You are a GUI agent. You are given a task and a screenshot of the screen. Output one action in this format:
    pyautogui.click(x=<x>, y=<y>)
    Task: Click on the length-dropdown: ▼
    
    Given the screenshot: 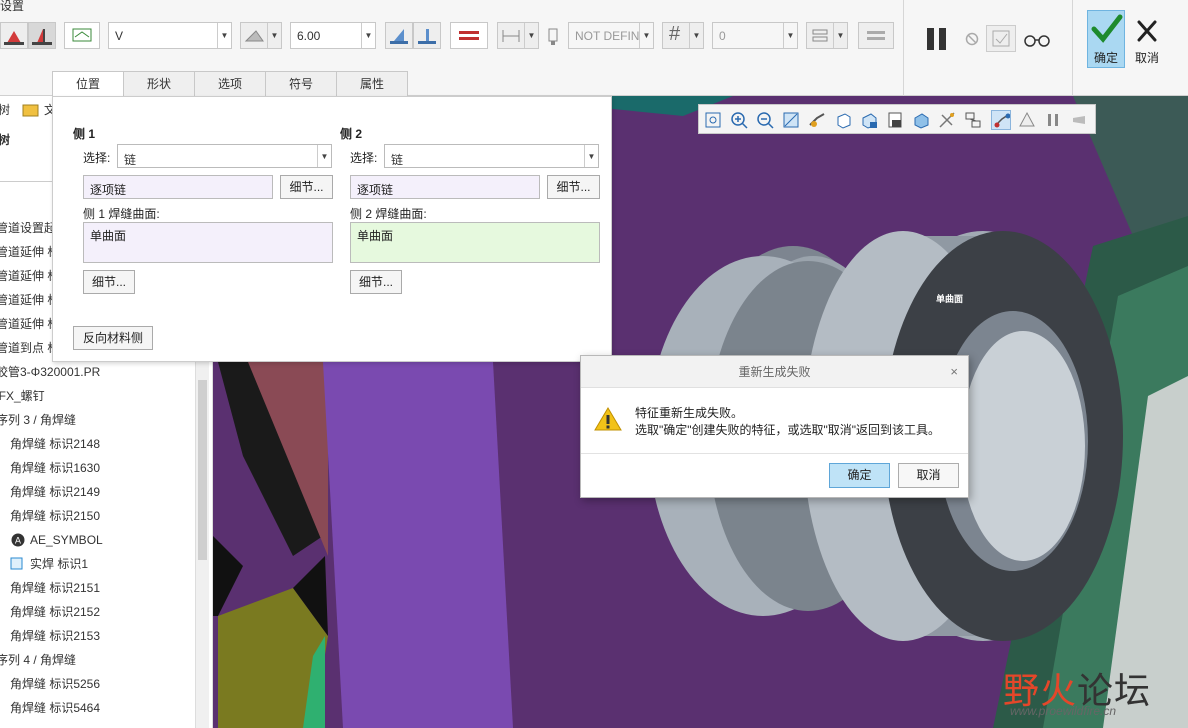 What is the action you would take?
    pyautogui.click(x=518, y=35)
    